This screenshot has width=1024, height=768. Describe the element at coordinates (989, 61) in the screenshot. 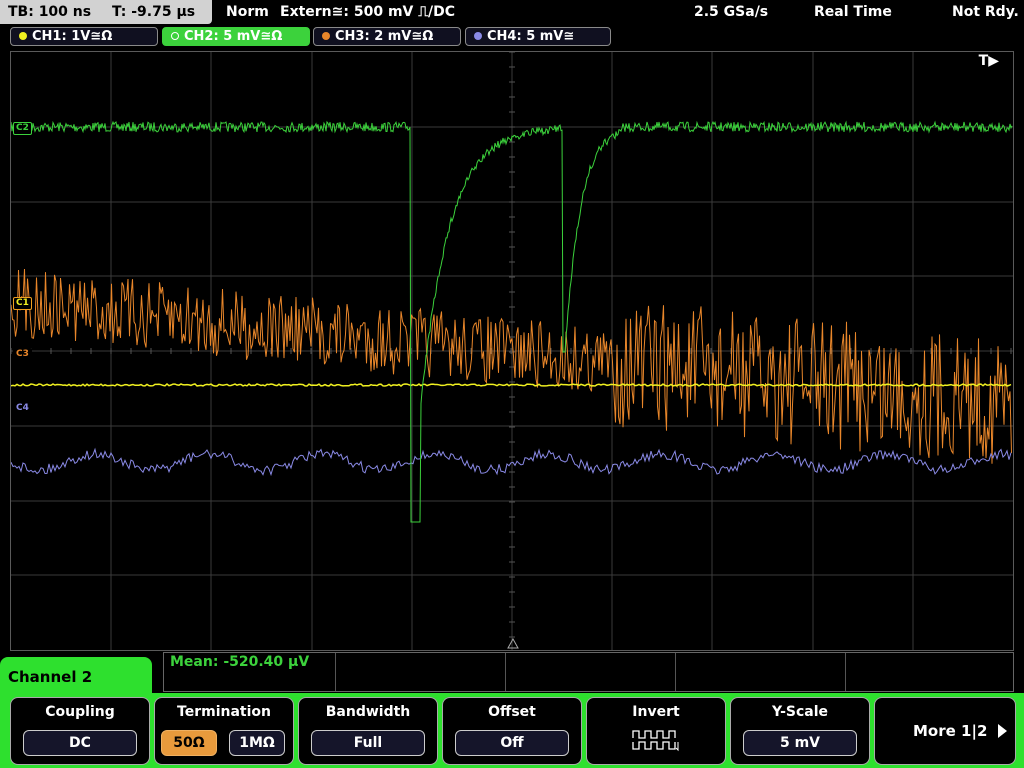

I see `trigger-offset-indicator: T▶` at that location.